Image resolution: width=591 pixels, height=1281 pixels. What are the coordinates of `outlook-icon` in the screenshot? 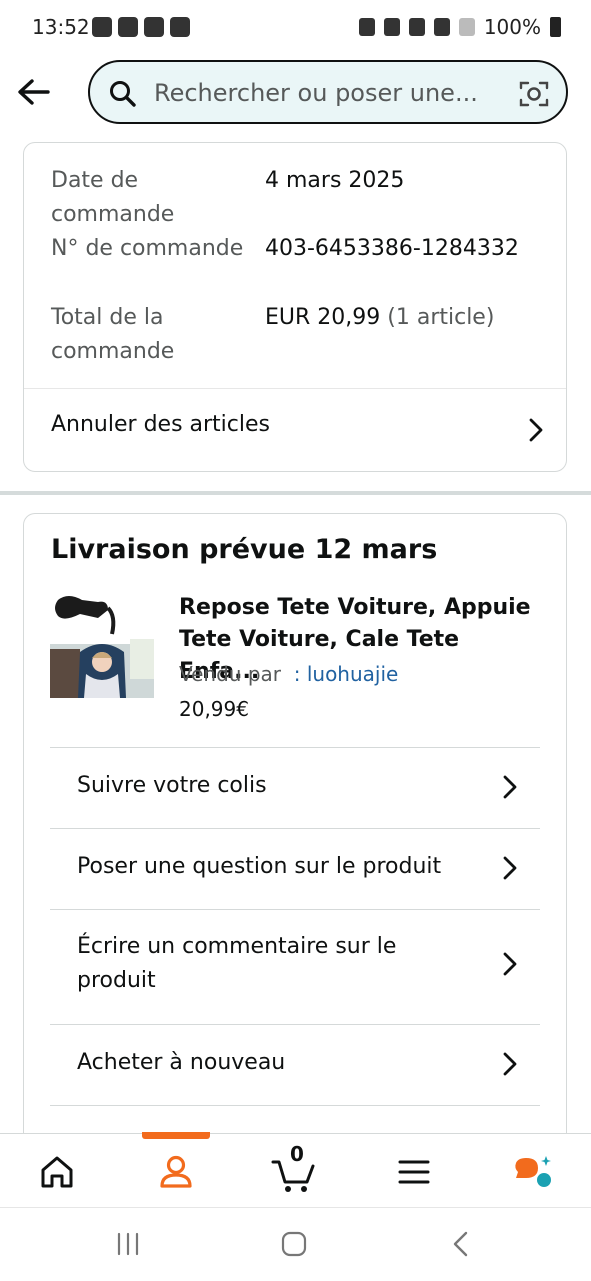 It's located at (180, 27).